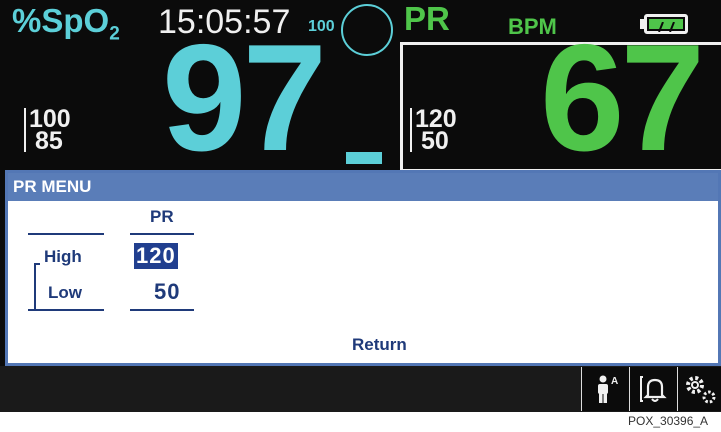 Image resolution: width=721 pixels, height=432 pixels. What do you see at coordinates (37, 286) in the screenshot?
I see `limits-bracket` at bounding box center [37, 286].